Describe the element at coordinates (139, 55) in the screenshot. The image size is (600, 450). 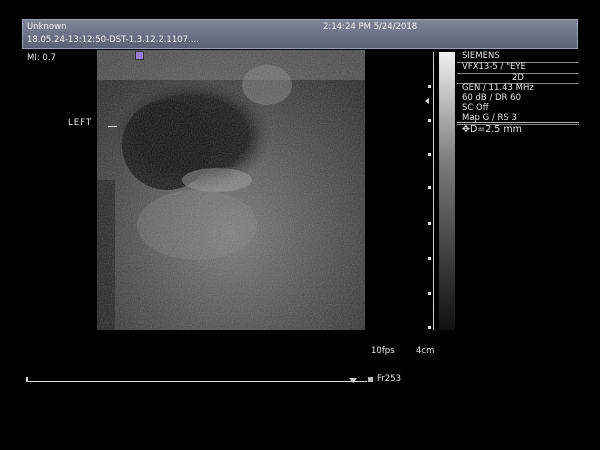
I see `orientation-marker` at that location.